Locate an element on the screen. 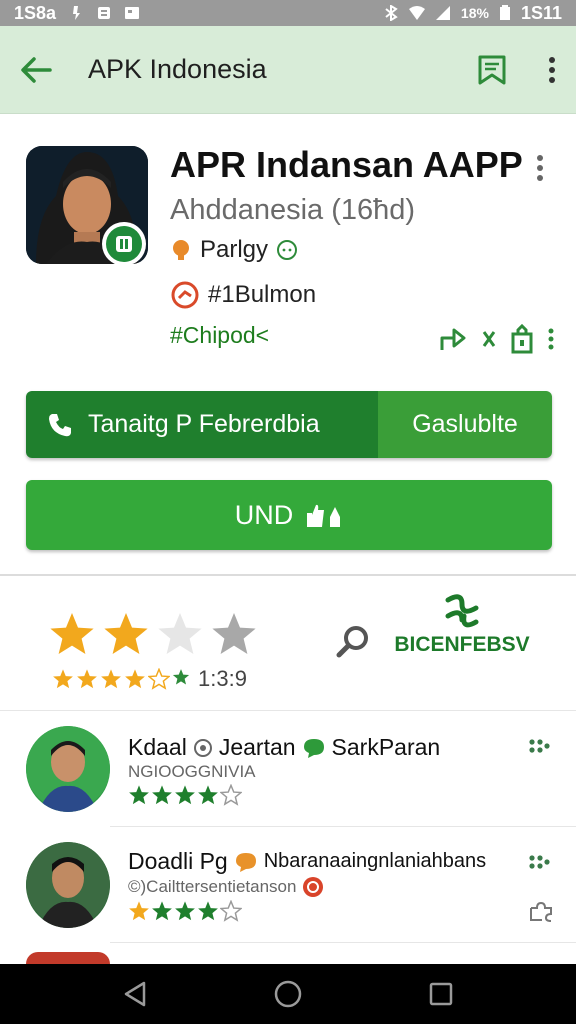 The width and height of the screenshot is (576, 1024). downloads-row: #1Bulmon is located at coordinates (243, 295).